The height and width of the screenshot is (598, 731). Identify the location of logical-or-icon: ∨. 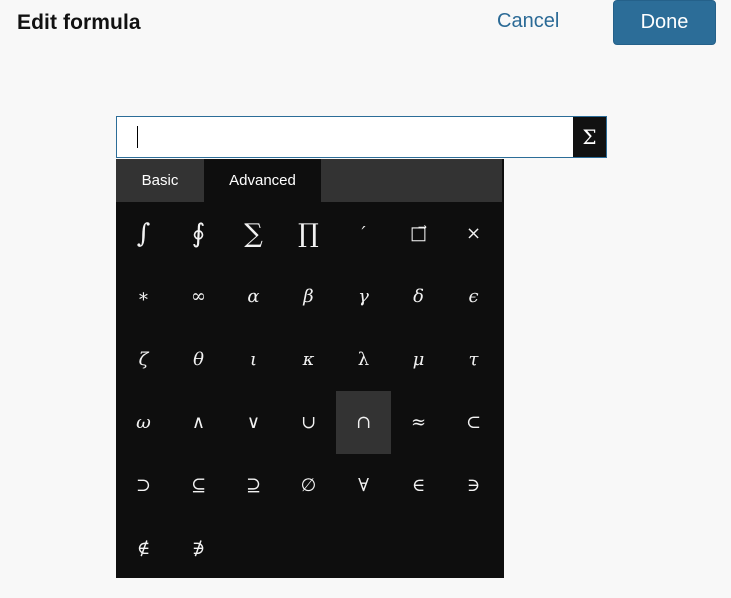
(253, 422).